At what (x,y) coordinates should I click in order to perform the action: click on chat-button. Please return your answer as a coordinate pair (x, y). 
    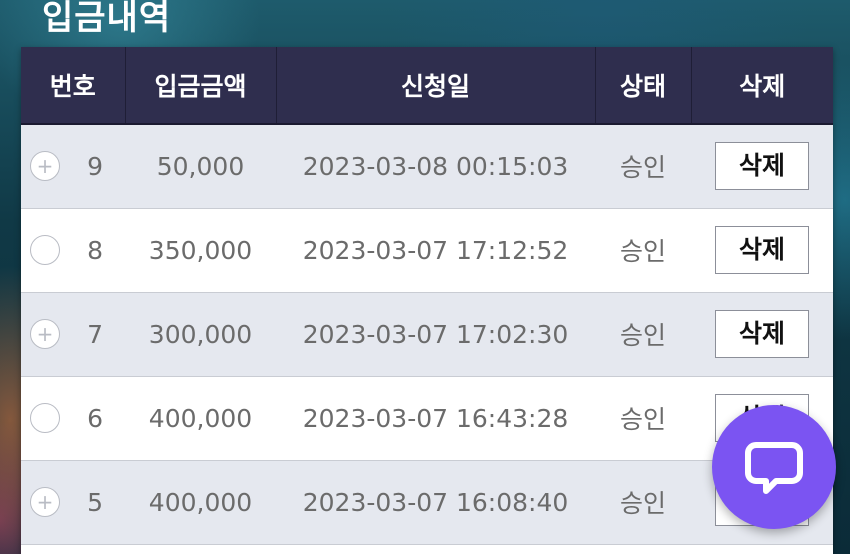
    Looking at the image, I should click on (774, 467).